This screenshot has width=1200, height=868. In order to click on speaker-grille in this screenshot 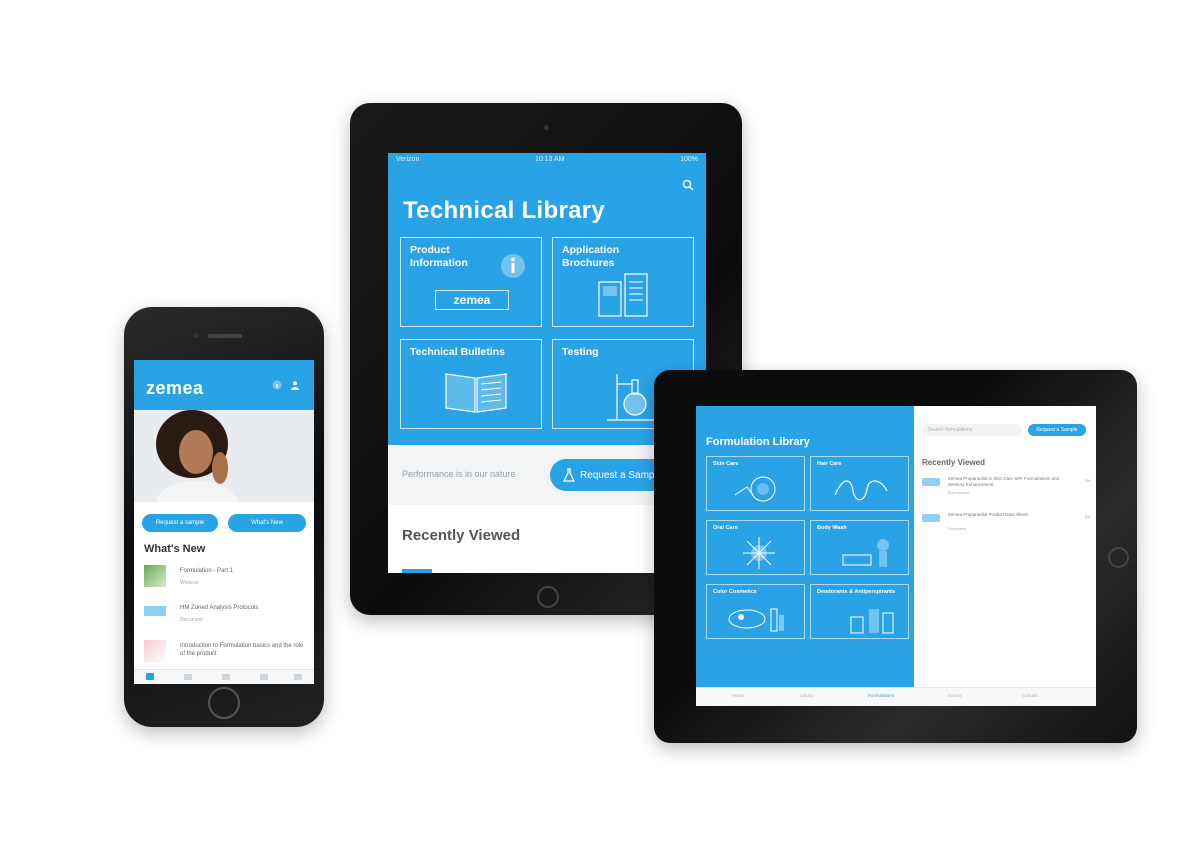, I will do `click(225, 336)`.